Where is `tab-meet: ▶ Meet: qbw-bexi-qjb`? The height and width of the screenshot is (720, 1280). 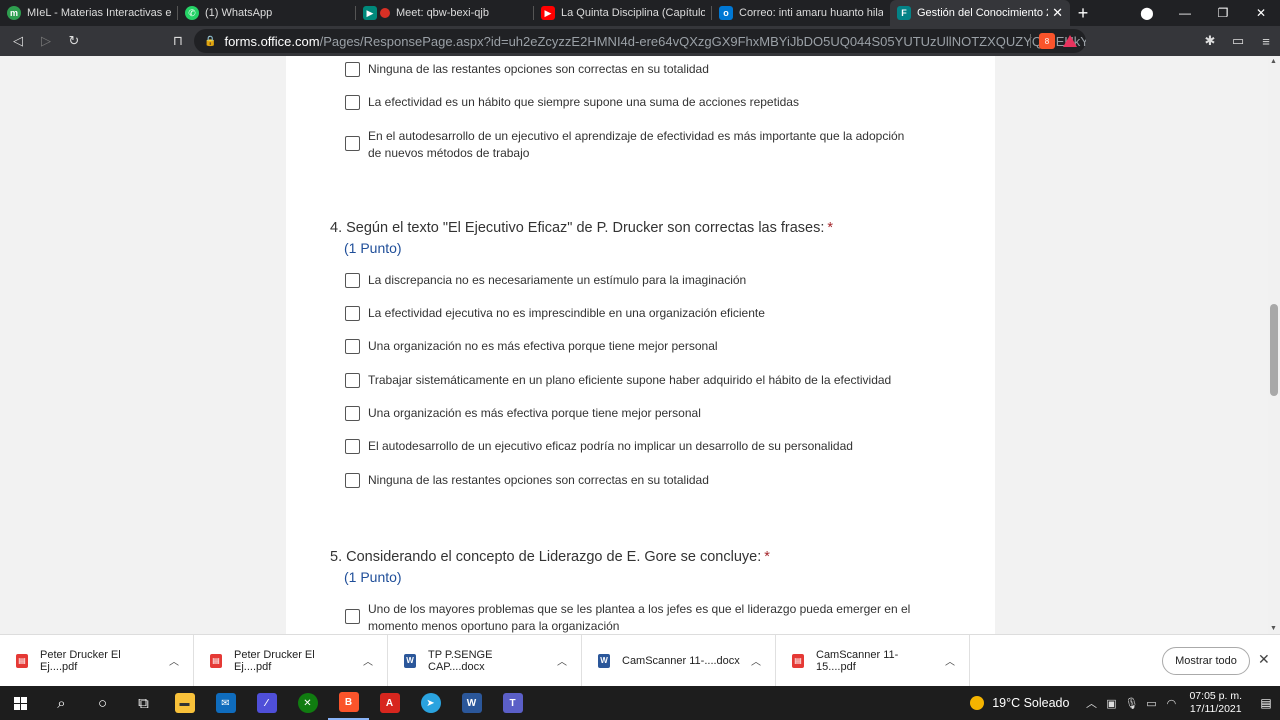 tab-meet: ▶ Meet: qbw-bexi-qjb is located at coordinates (445, 13).